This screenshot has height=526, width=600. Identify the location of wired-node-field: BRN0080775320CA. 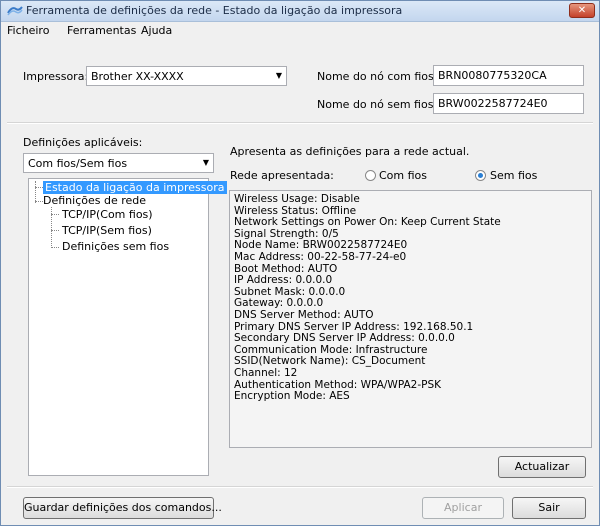
(508, 75).